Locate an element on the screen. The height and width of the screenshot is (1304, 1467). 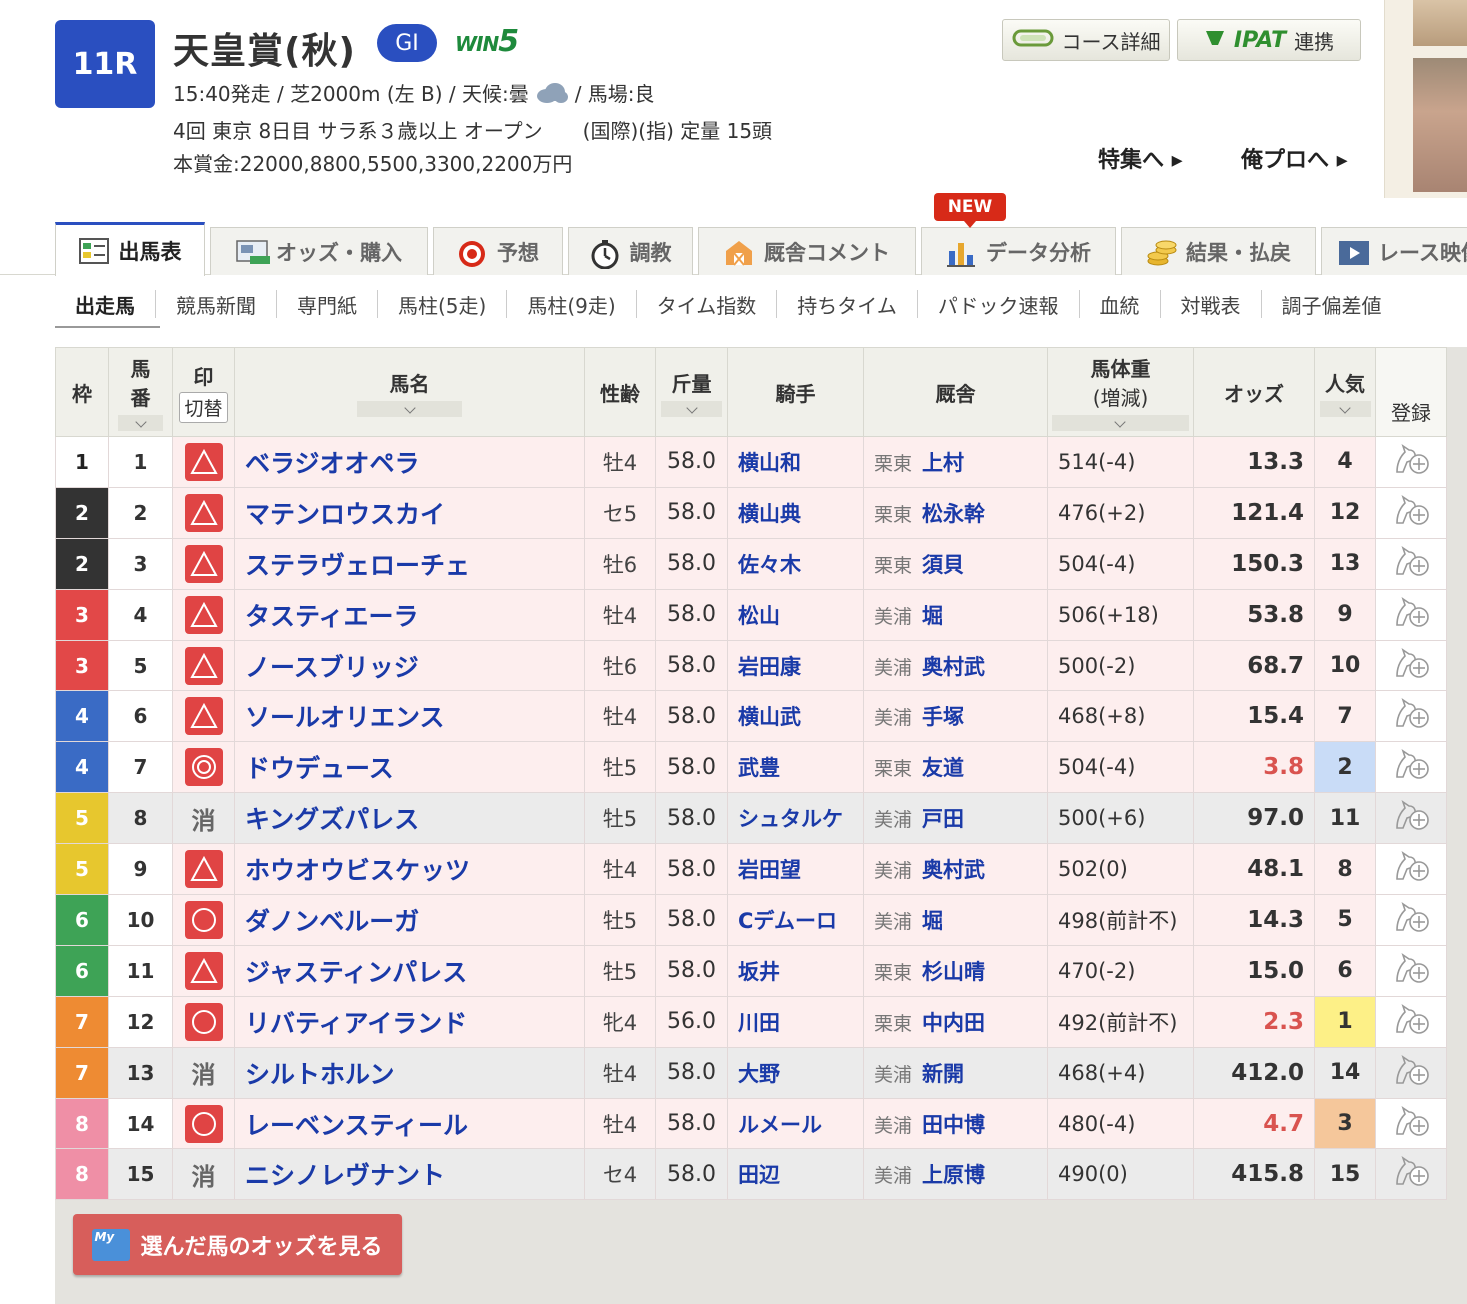
trainer-link: 田中博 is located at coordinates (953, 1125).